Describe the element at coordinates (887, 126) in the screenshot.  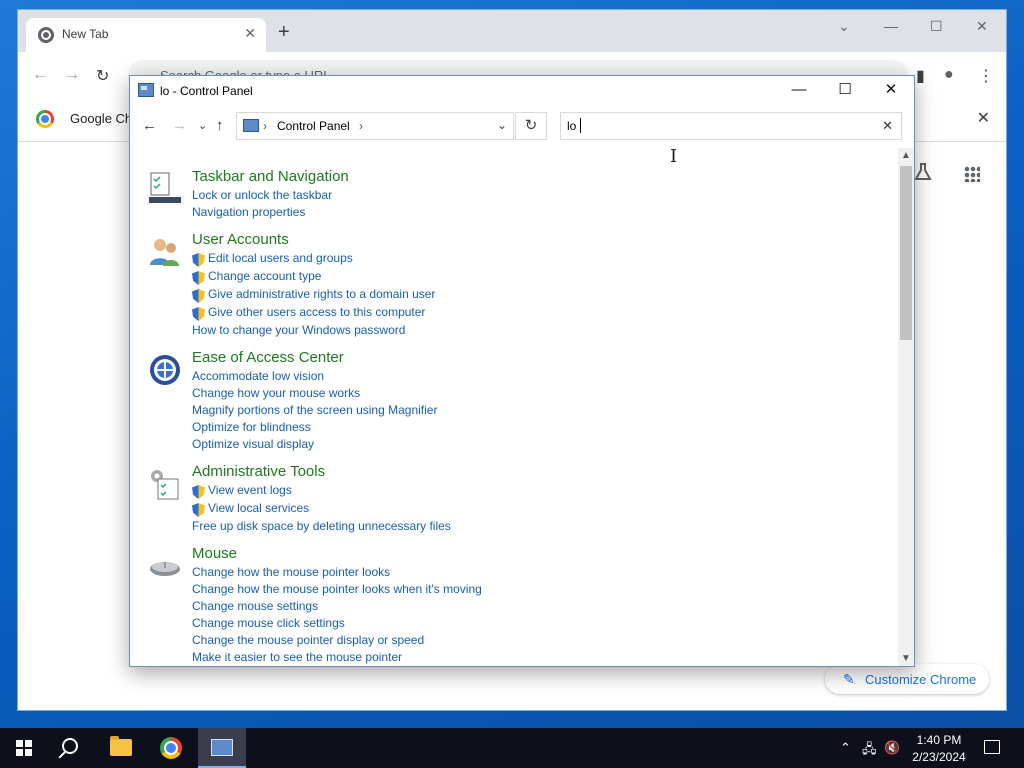
I see `clear-search-icon: ✕` at that location.